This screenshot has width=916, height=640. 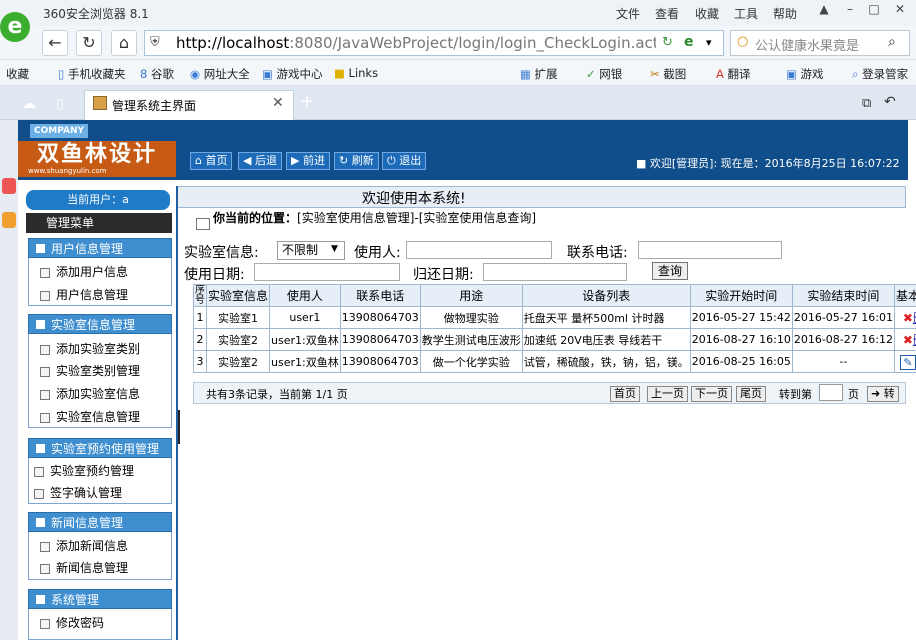 What do you see at coordinates (100, 599) in the screenshot?
I see `section-system: 系统管理` at bounding box center [100, 599].